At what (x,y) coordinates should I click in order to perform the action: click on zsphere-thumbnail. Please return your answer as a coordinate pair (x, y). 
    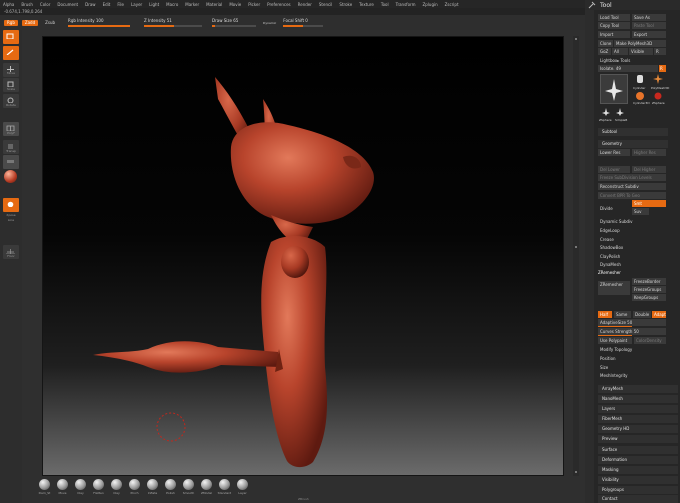
    Looking at the image, I should click on (658, 96).